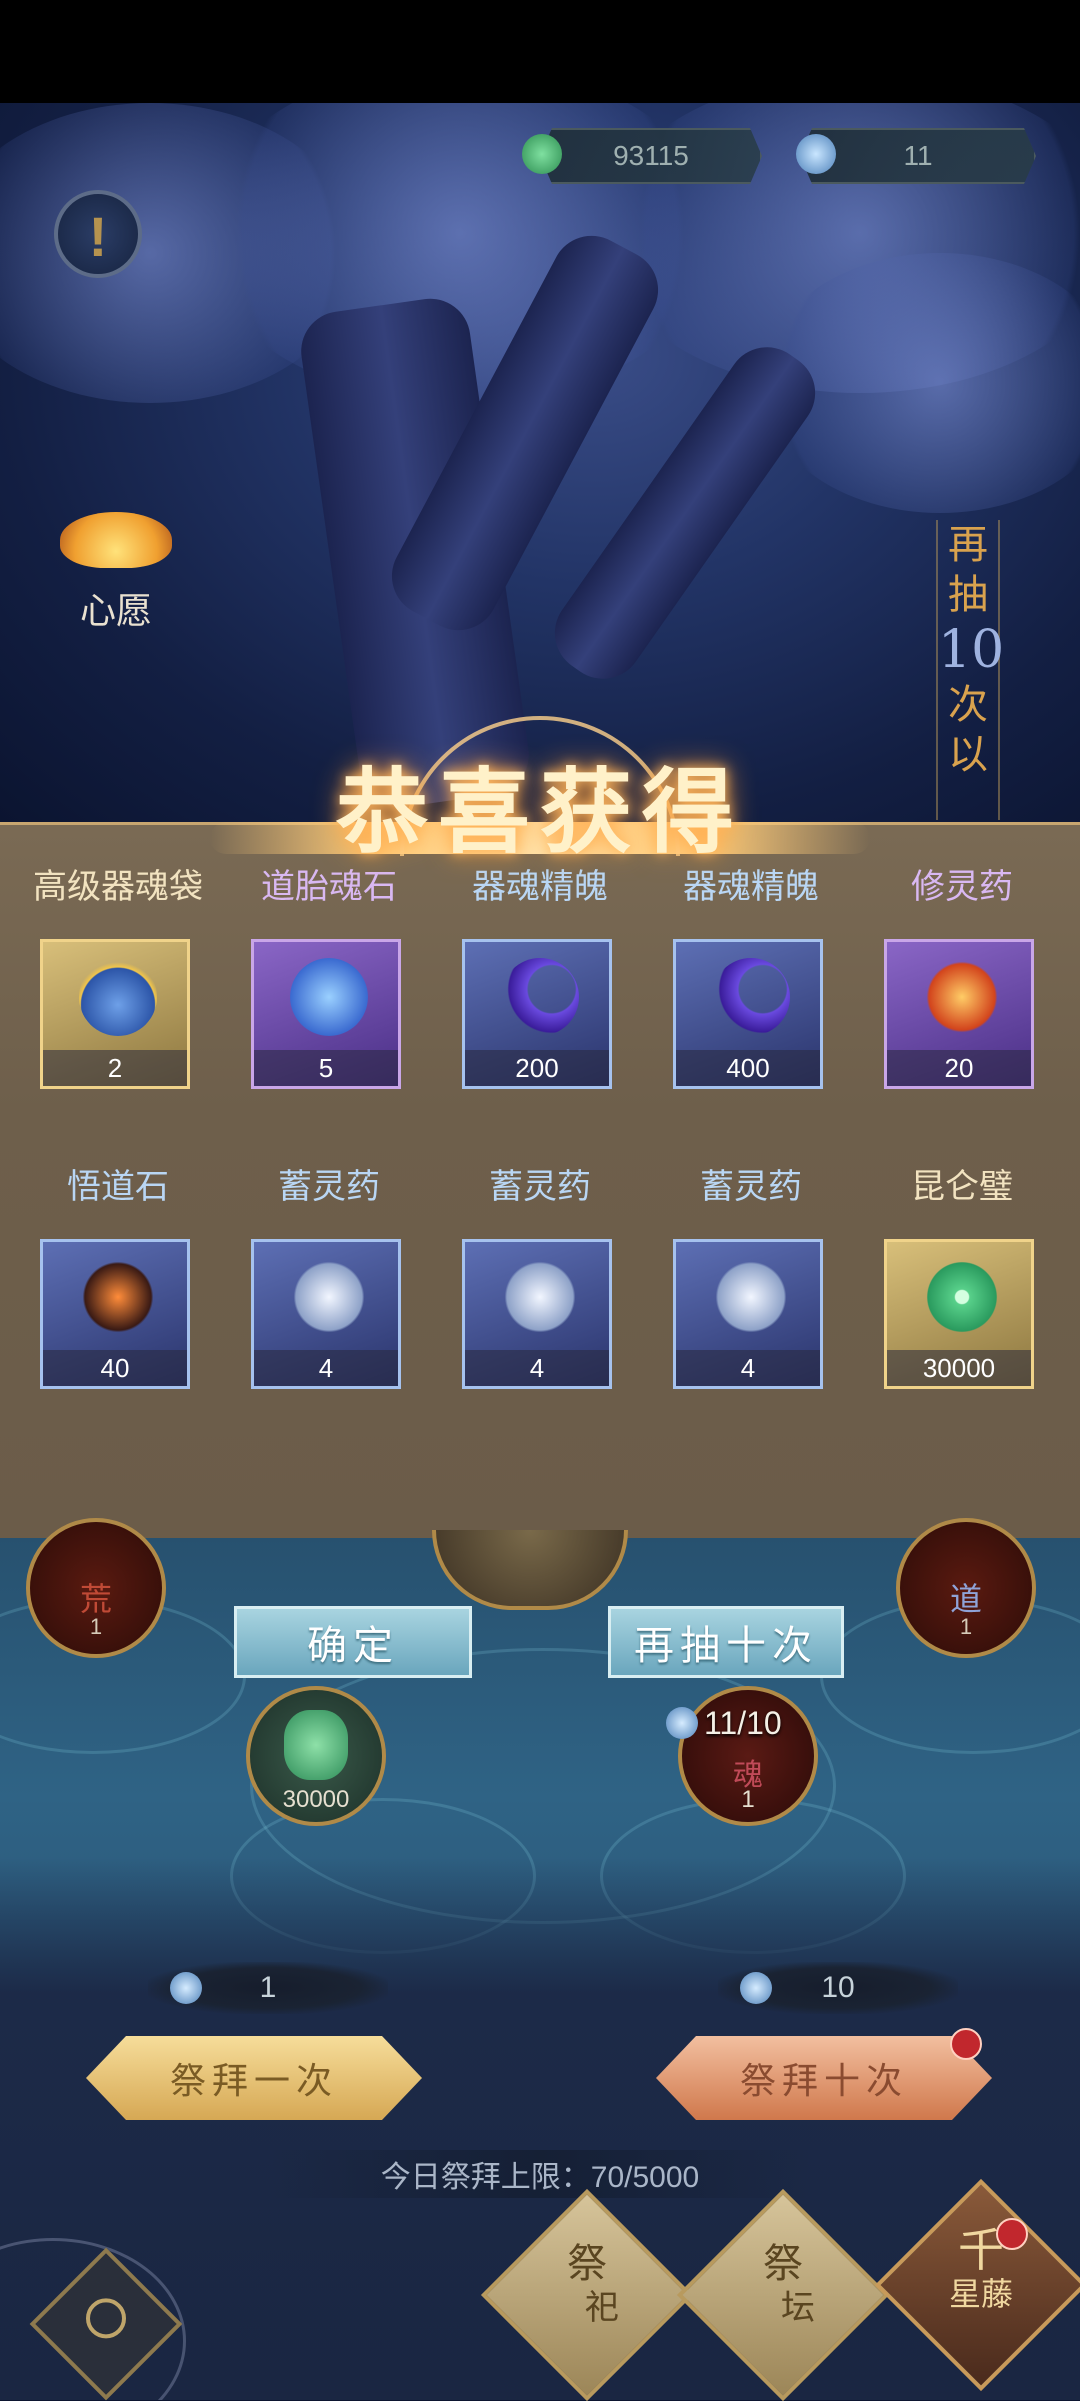 This screenshot has height=2401, width=1080. Describe the element at coordinates (116, 540) in the screenshot. I see `lotus-icon` at that location.